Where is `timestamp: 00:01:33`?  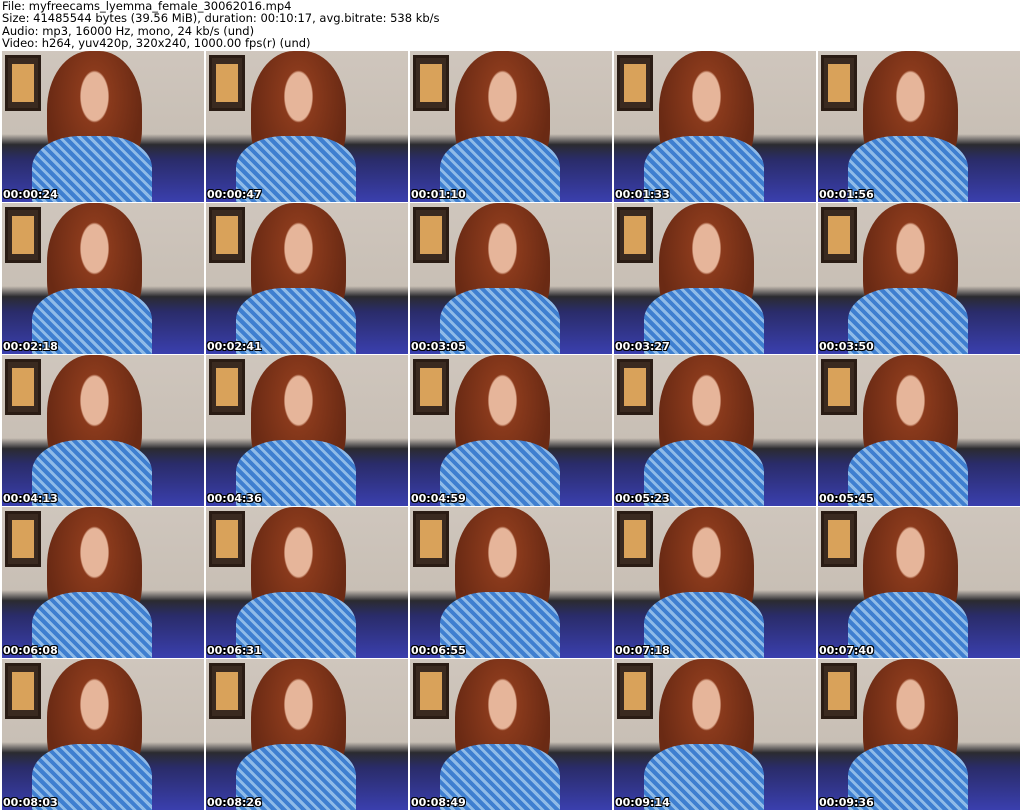
timestamp: 00:01:33 is located at coordinates (642, 194).